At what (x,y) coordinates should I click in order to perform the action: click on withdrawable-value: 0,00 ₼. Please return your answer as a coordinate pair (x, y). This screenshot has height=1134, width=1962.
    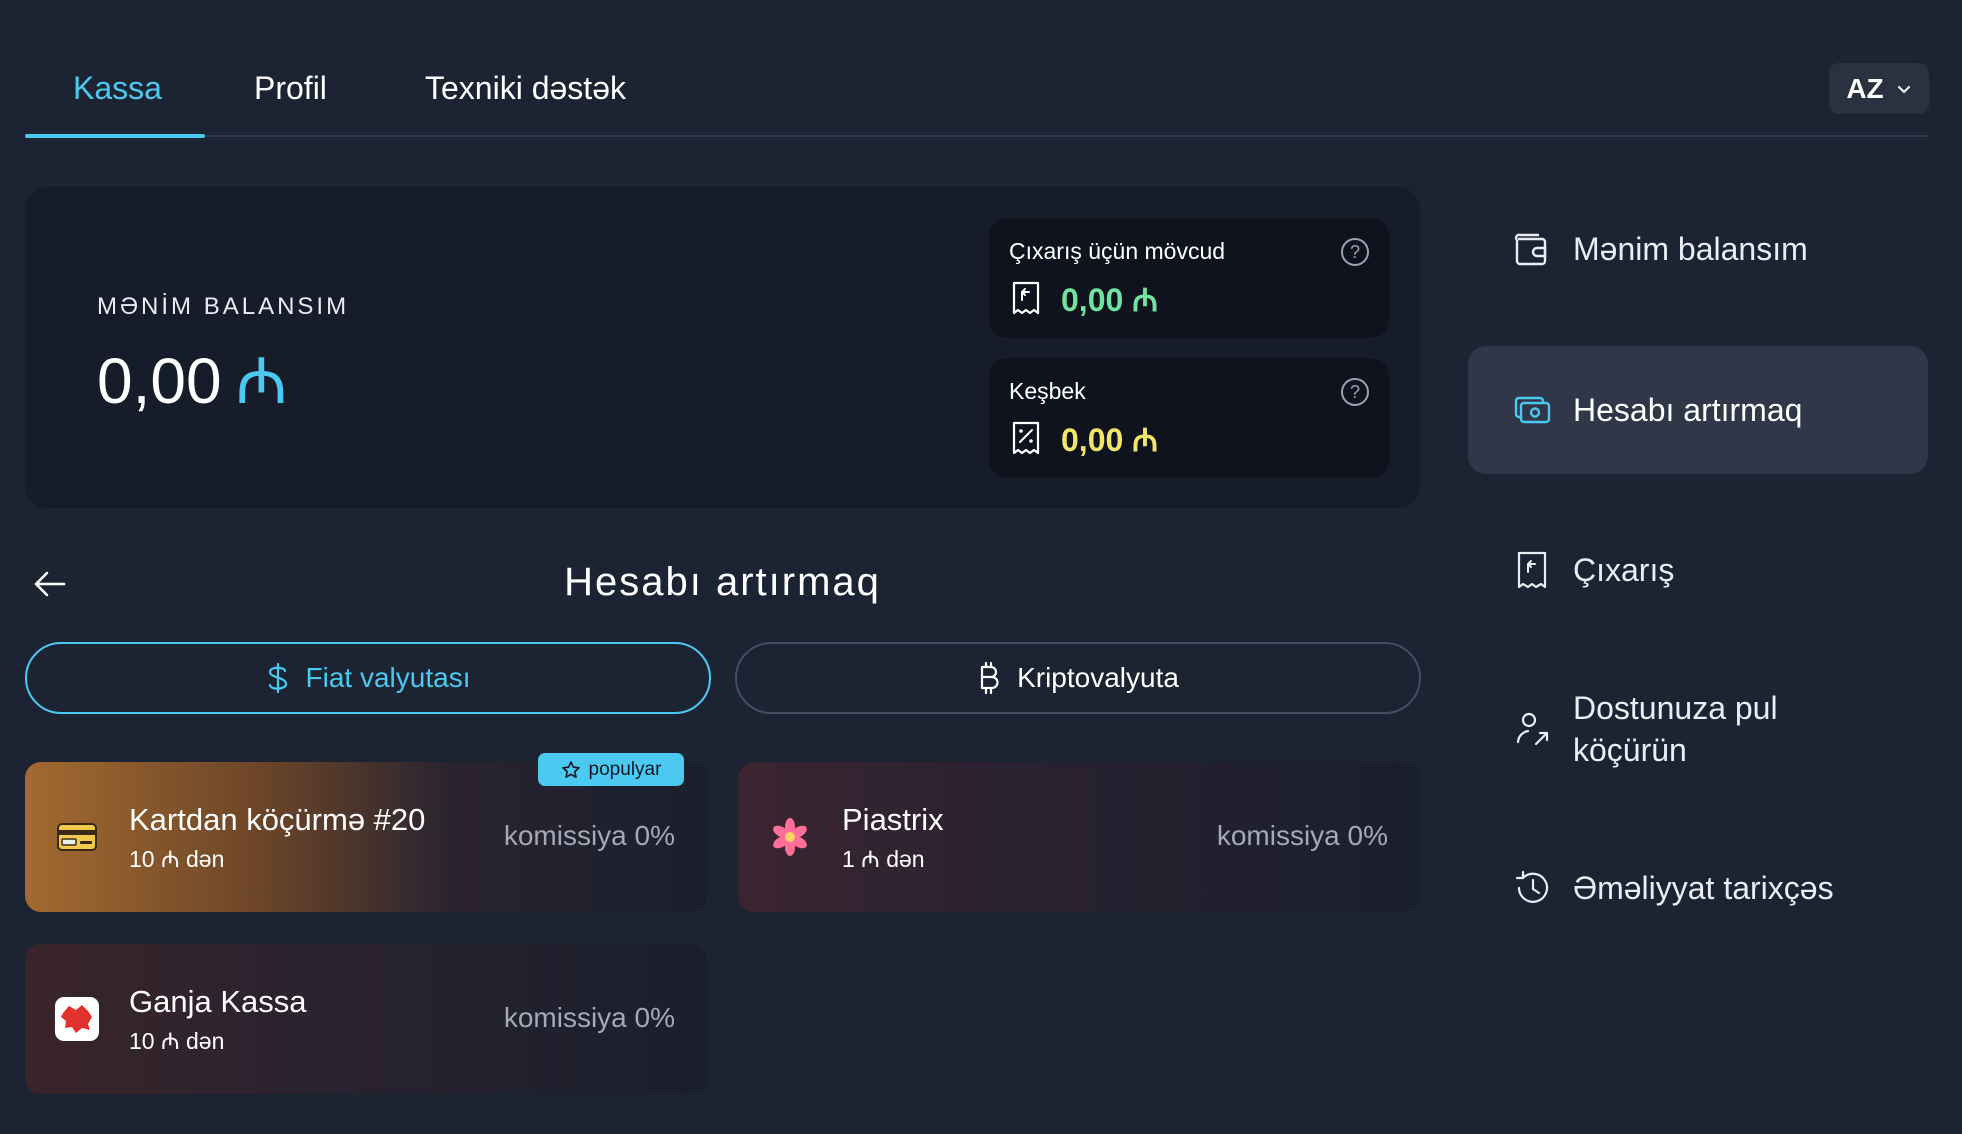
    Looking at the image, I should click on (1110, 300).